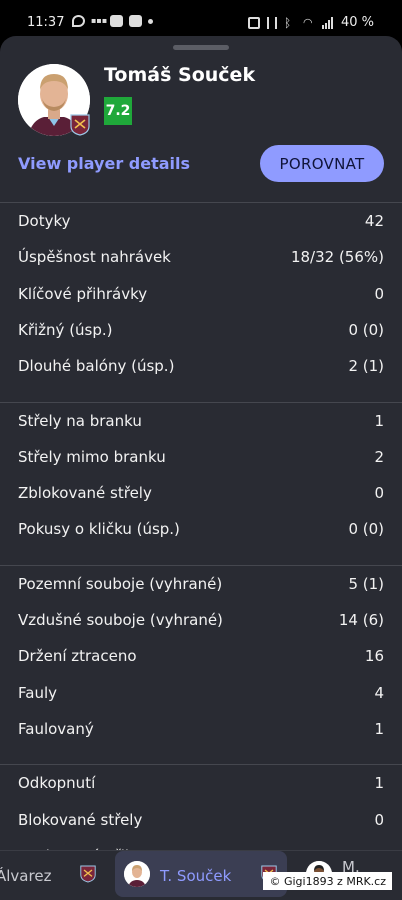 Image resolution: width=402 pixels, height=900 pixels. I want to click on stat-label: Klíčové přihrávky, so click(83, 293).